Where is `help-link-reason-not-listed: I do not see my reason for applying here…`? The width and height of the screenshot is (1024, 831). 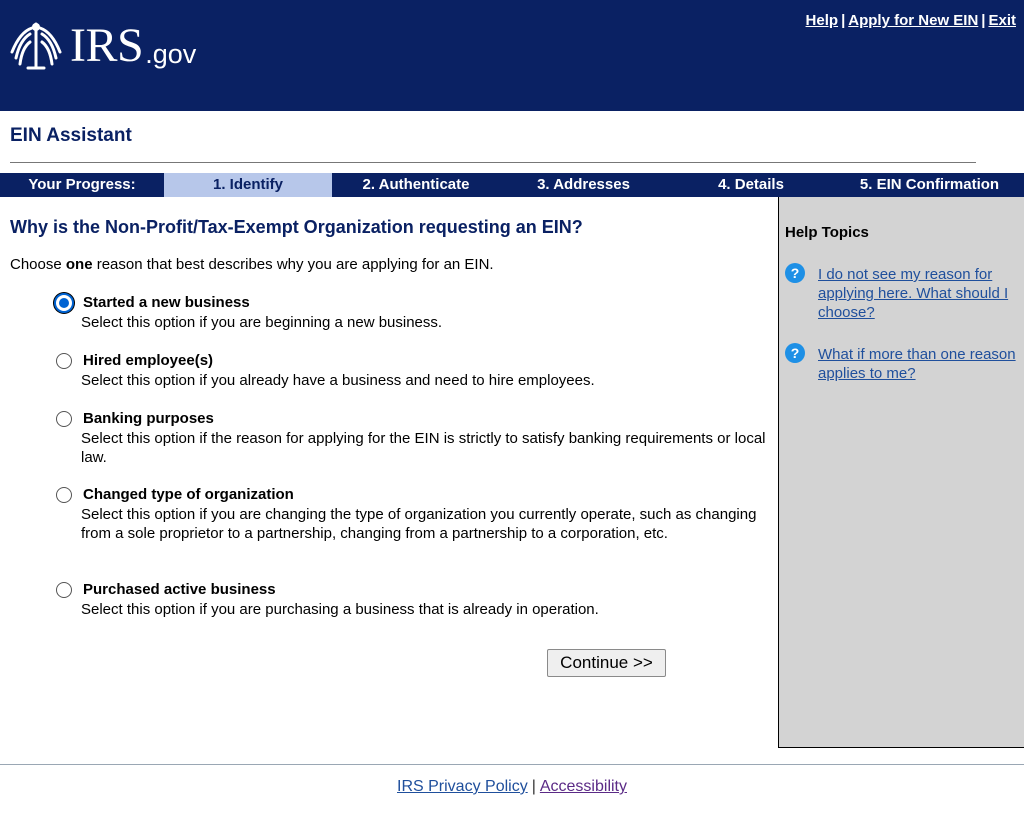
help-link-reason-not-listed: I do not see my reason for applying here… is located at coordinates (921, 293).